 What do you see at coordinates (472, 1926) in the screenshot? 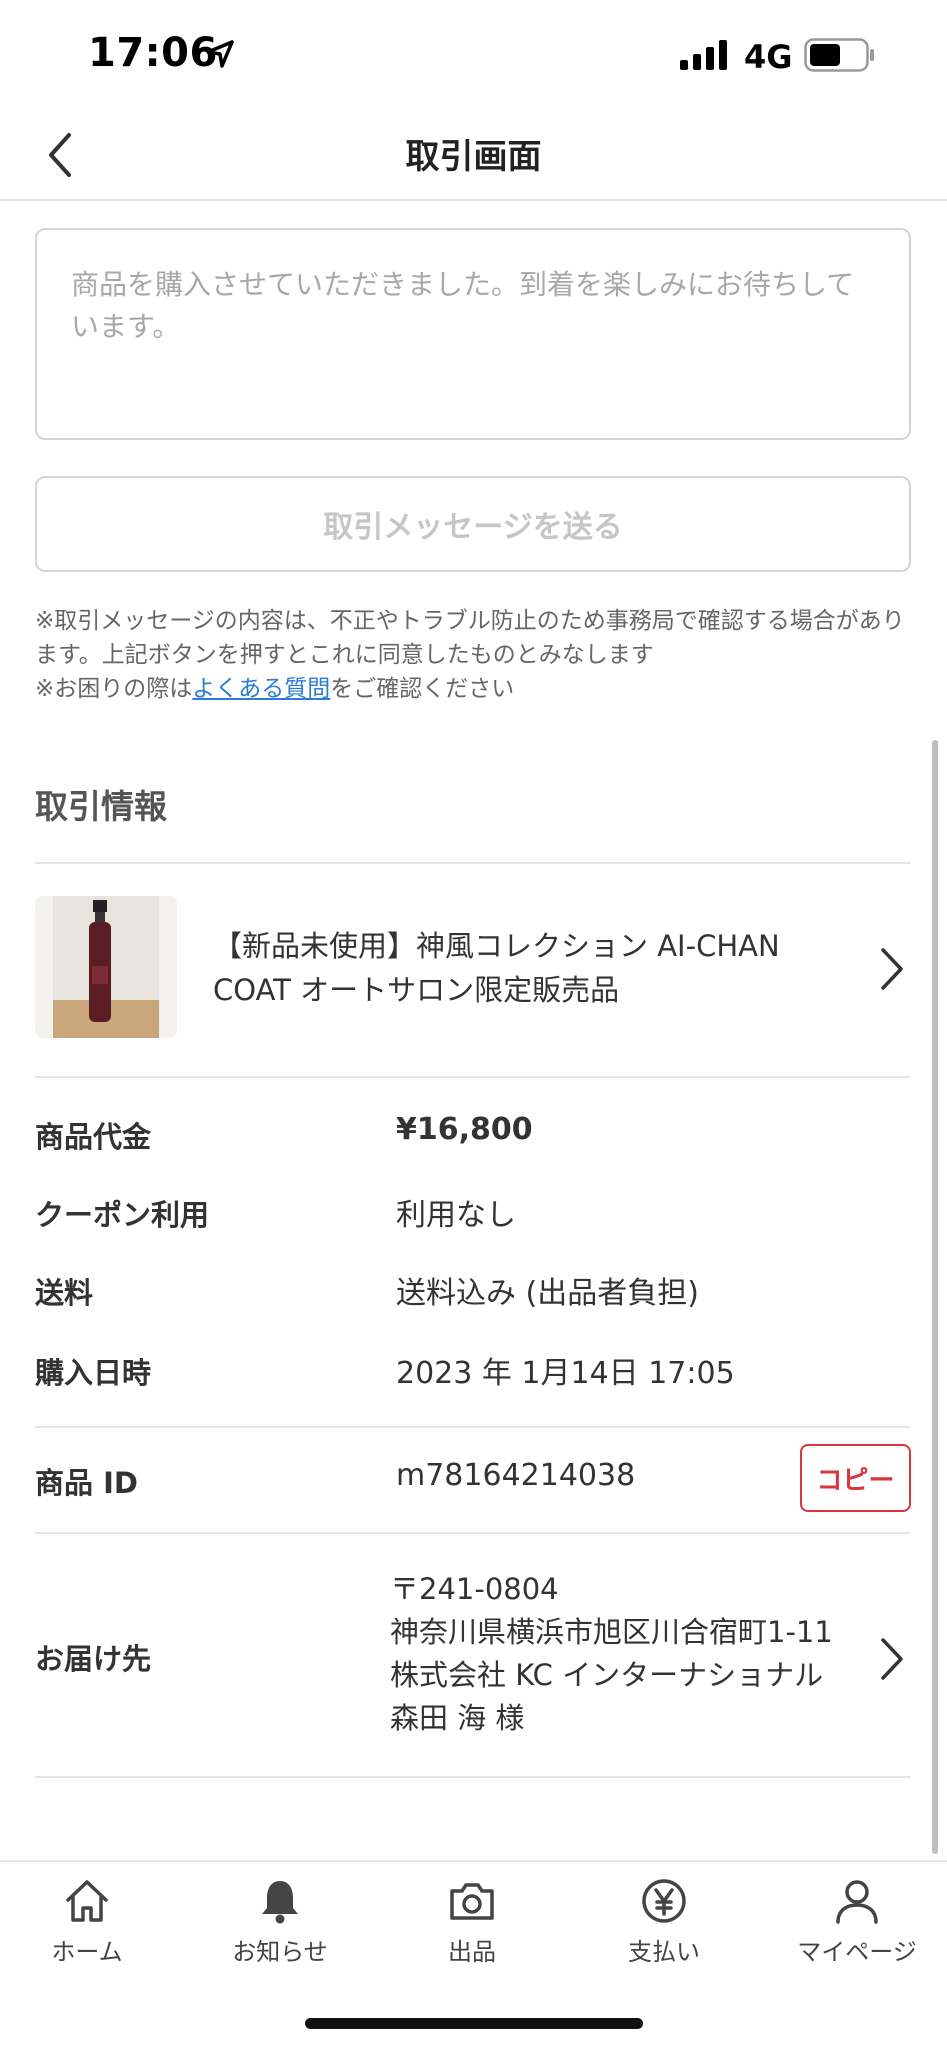
I see `tab-sell: 出品` at bounding box center [472, 1926].